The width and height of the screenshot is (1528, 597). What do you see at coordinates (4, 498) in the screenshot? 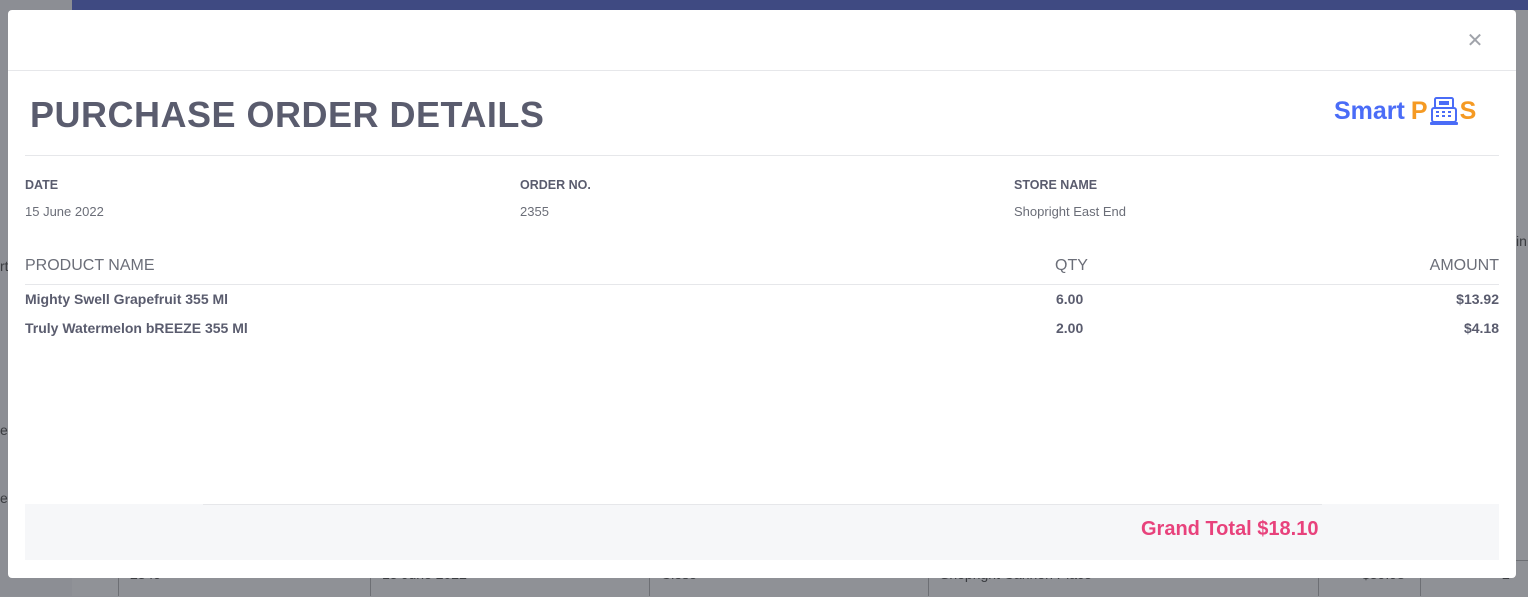
I see `background-text-fragment: e` at bounding box center [4, 498].